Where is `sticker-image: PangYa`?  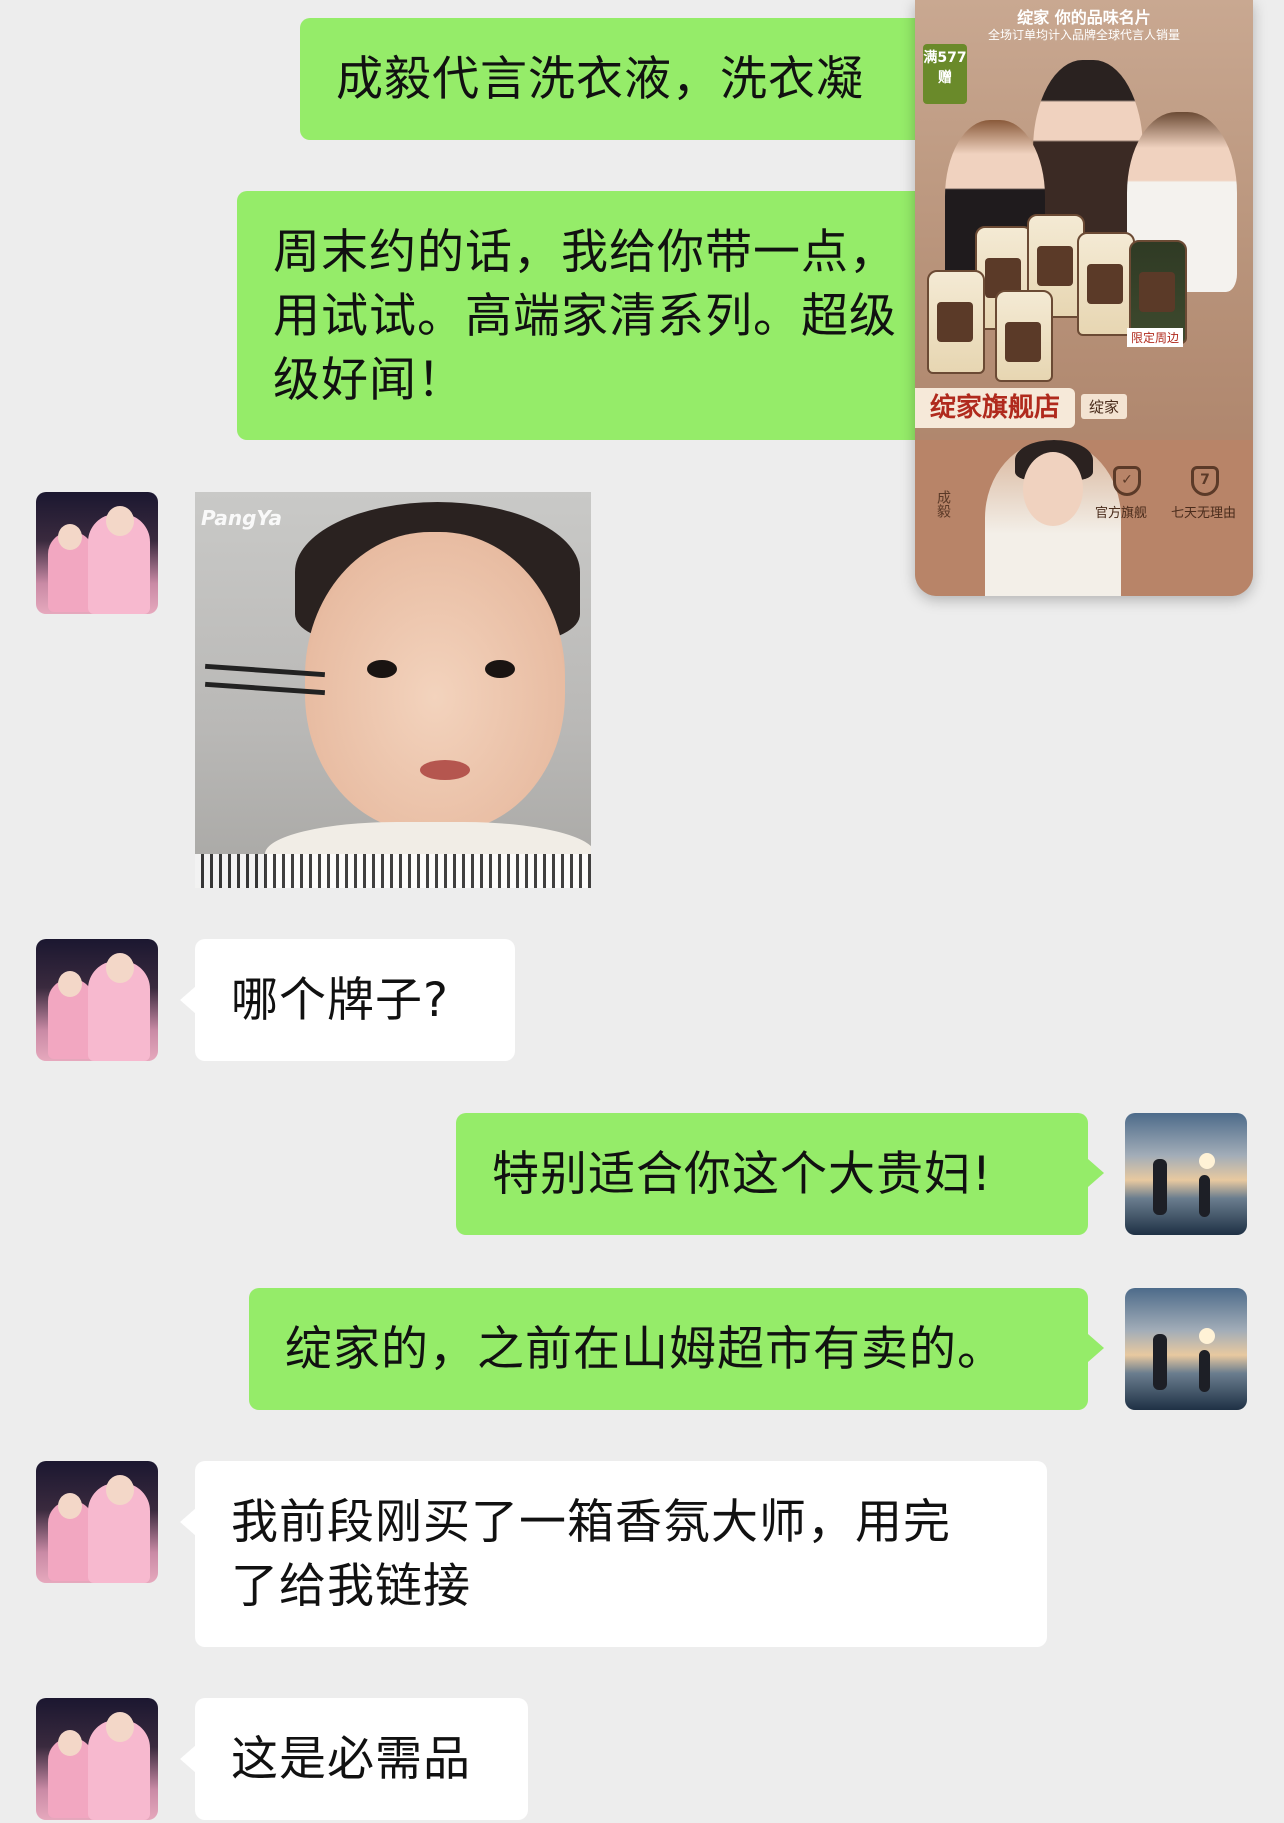
sticker-image: PangYa is located at coordinates (393, 690).